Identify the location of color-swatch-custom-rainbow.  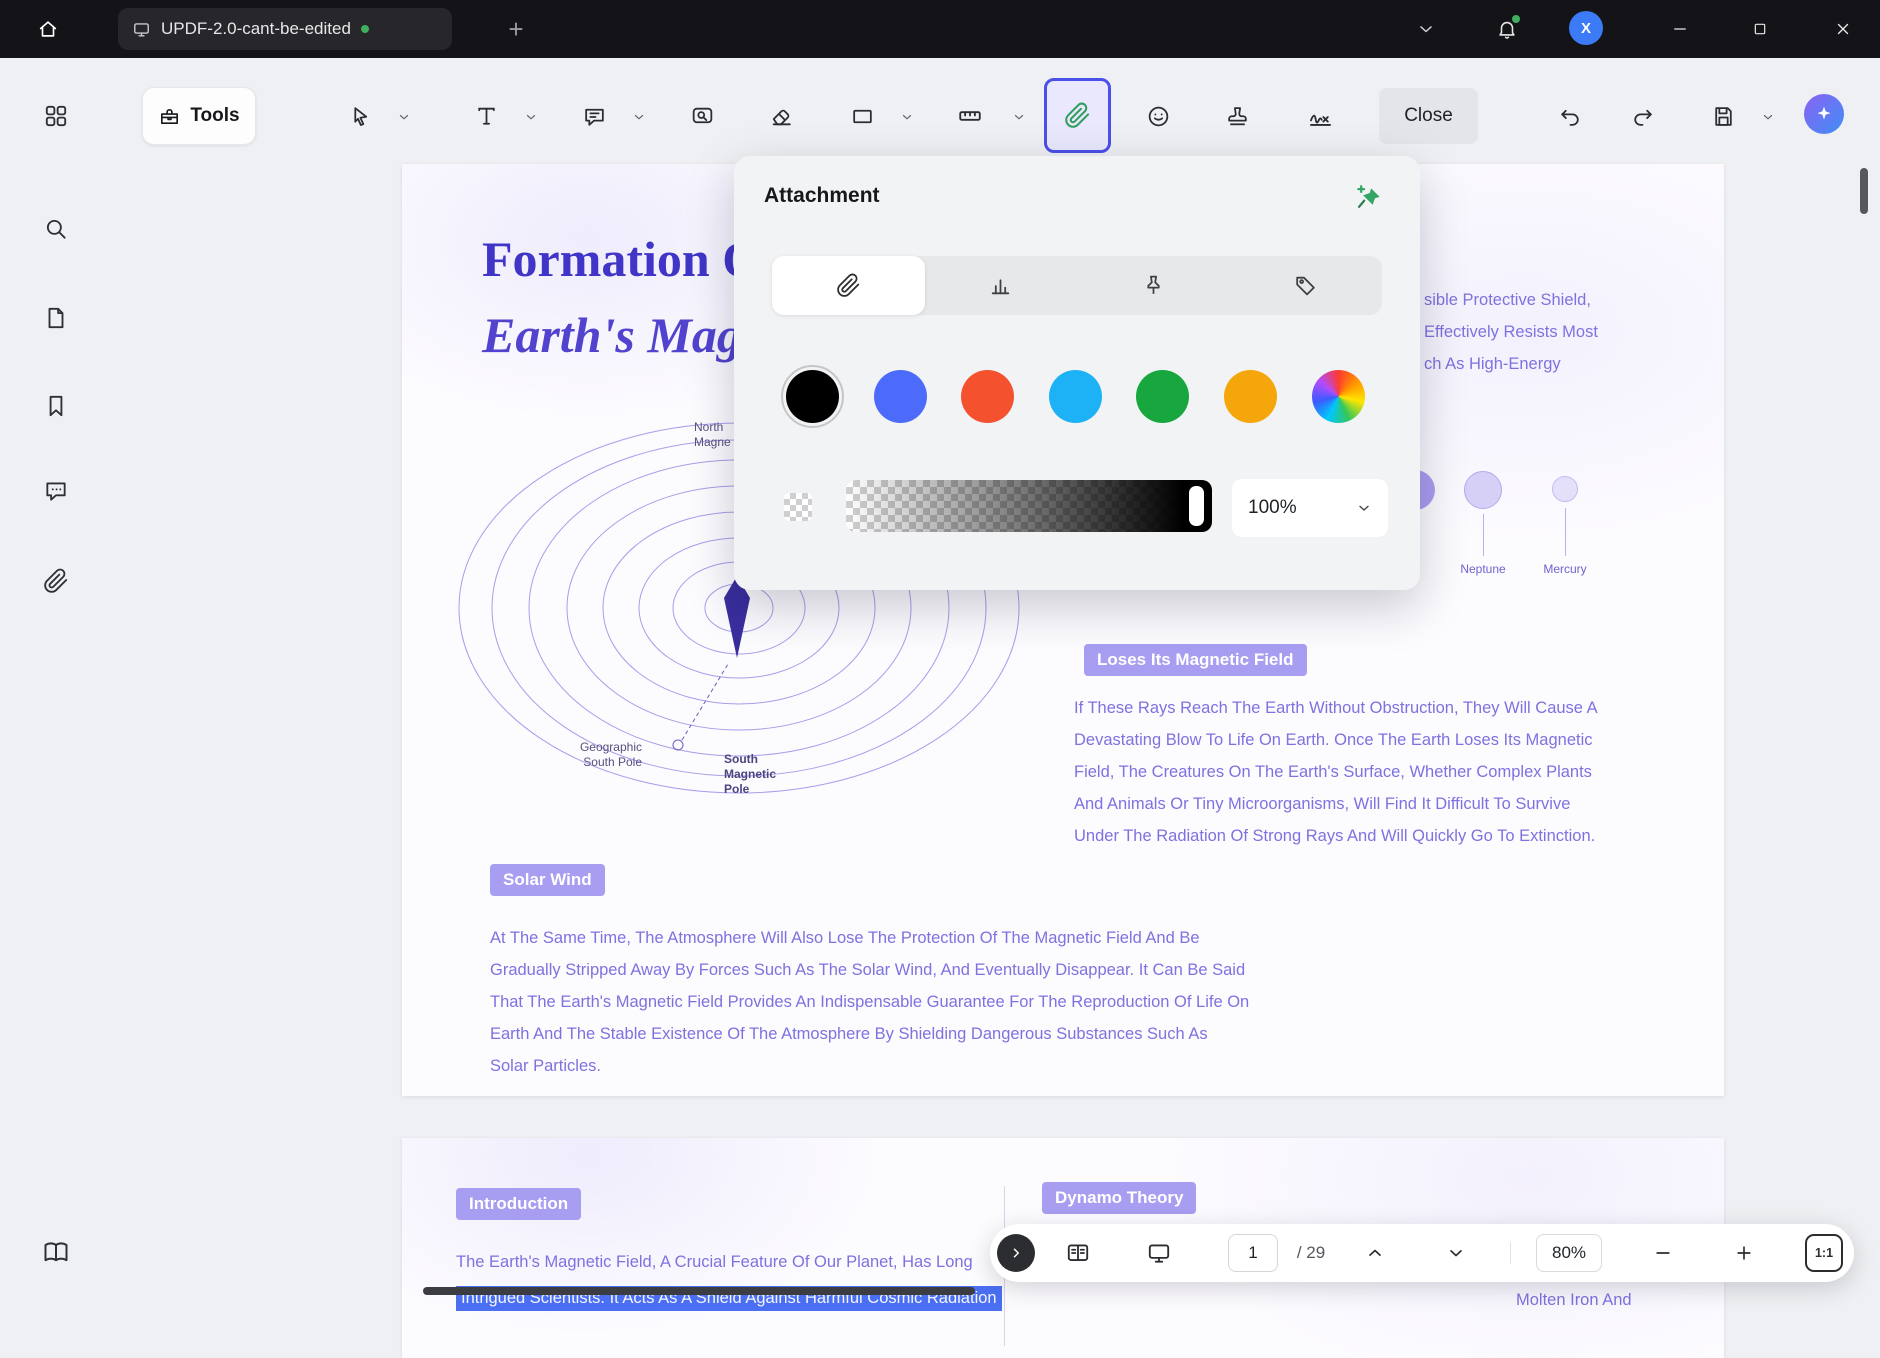
(1338, 396).